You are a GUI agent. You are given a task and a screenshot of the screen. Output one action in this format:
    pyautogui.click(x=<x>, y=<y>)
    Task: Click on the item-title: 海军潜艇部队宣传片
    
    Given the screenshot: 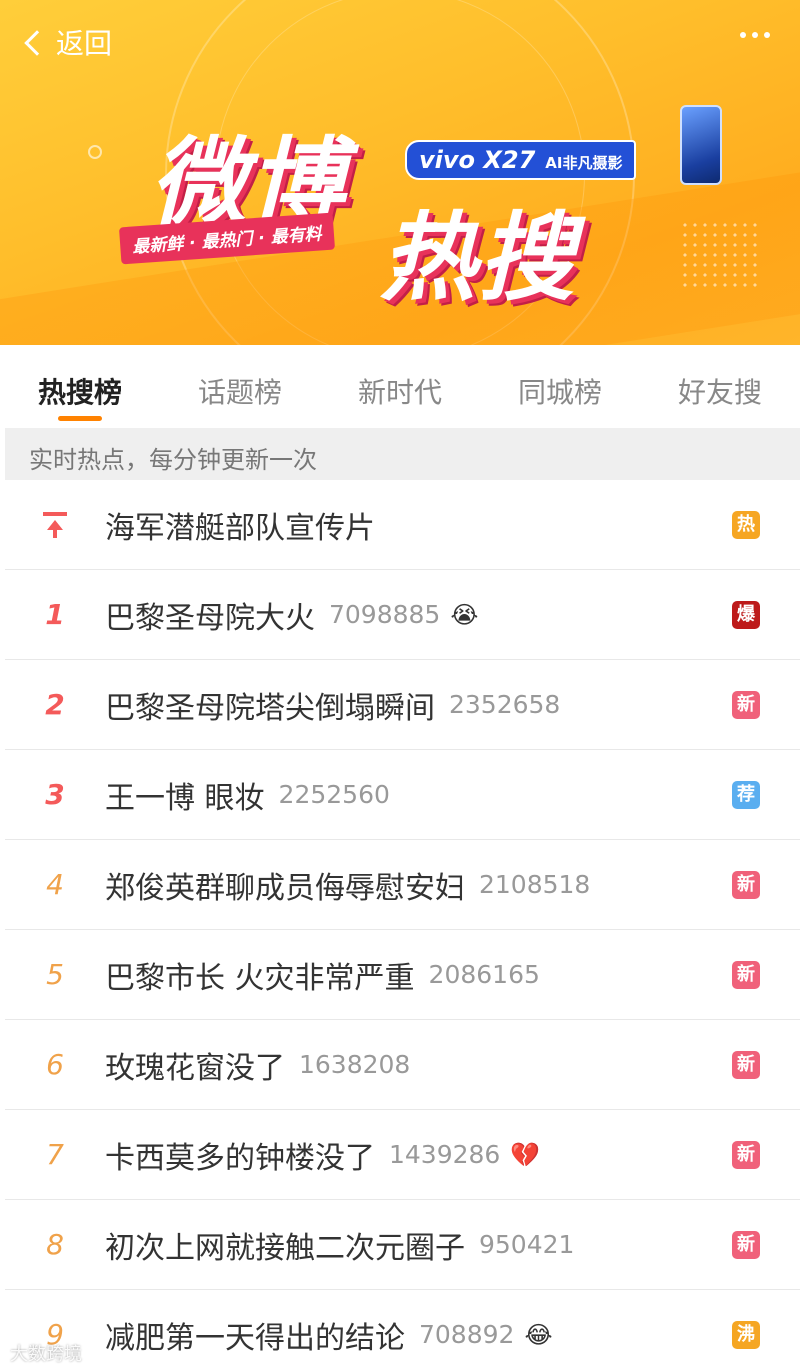 What is the action you would take?
    pyautogui.click(x=240, y=528)
    